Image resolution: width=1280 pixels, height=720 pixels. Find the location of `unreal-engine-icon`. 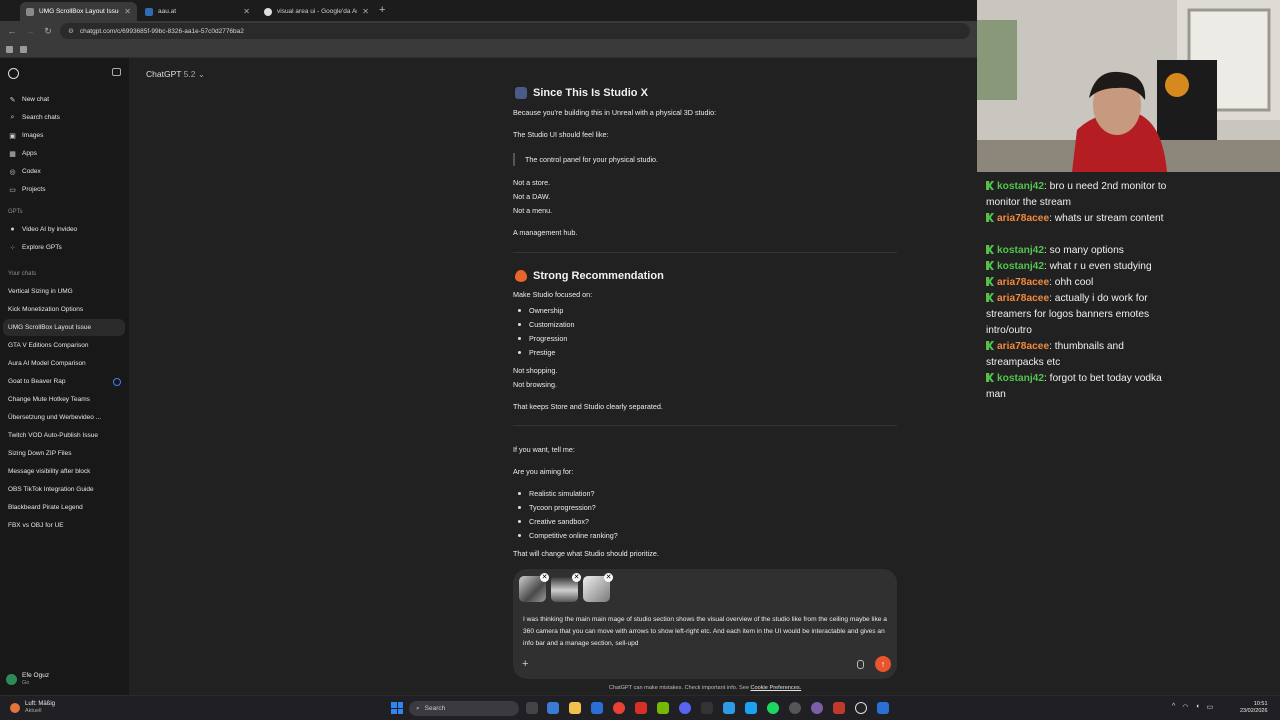

unreal-engine-icon is located at coordinates (861, 708).